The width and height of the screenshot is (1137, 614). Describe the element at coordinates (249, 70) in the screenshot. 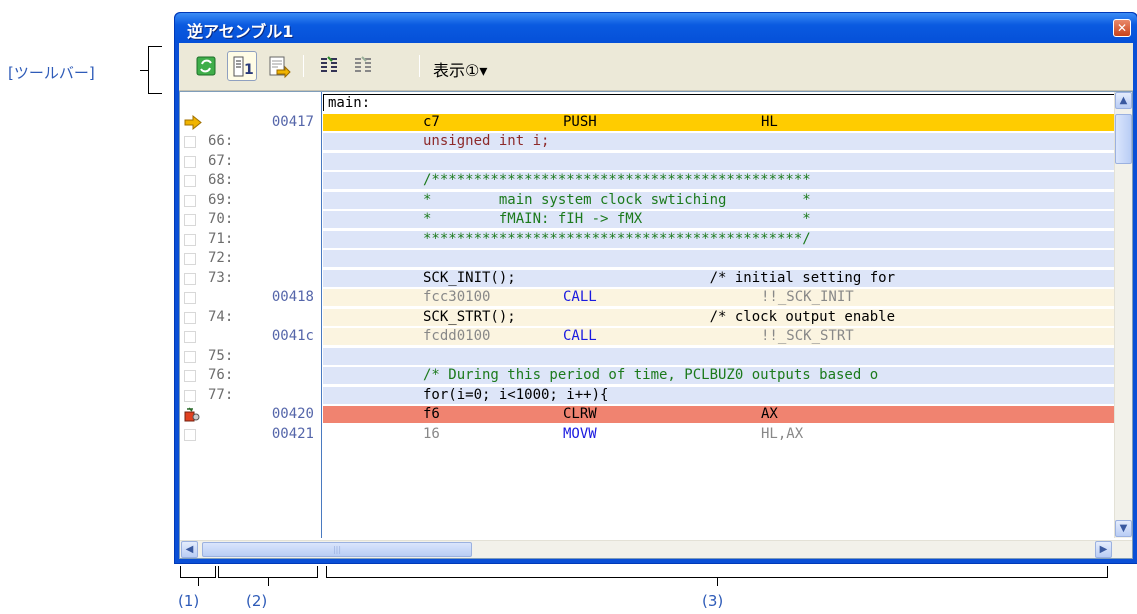

I see `svg-text: 1` at that location.